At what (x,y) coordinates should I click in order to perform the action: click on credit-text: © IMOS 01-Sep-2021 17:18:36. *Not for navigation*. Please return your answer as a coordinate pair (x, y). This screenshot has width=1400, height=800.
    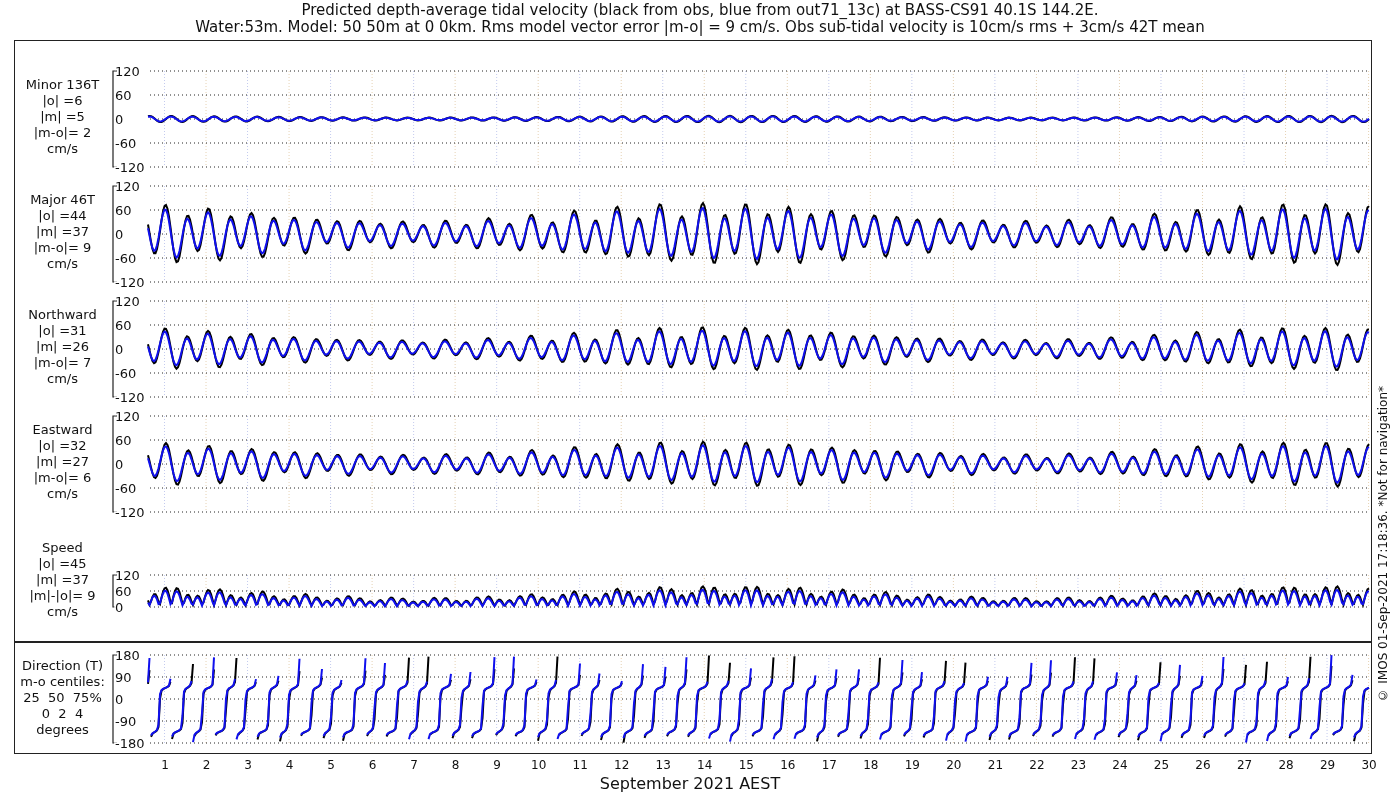
    Looking at the image, I should click on (1383, 544).